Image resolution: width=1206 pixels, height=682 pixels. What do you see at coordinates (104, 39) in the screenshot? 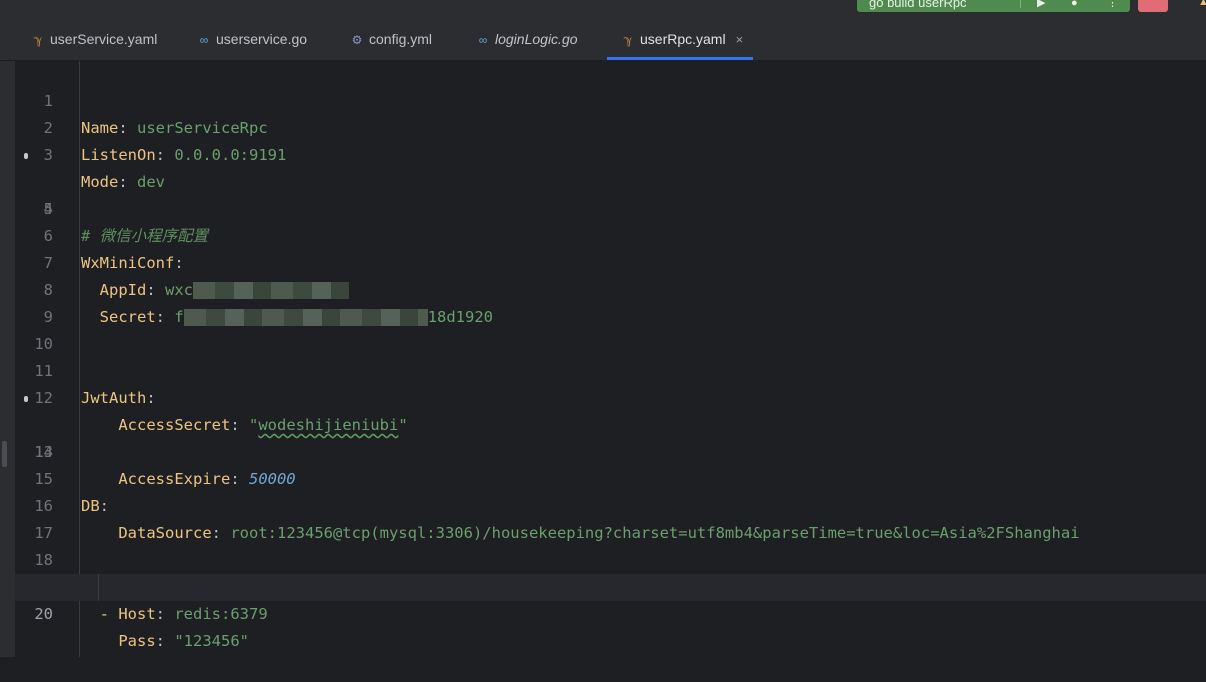
I see `tab-label: userService.yaml` at bounding box center [104, 39].